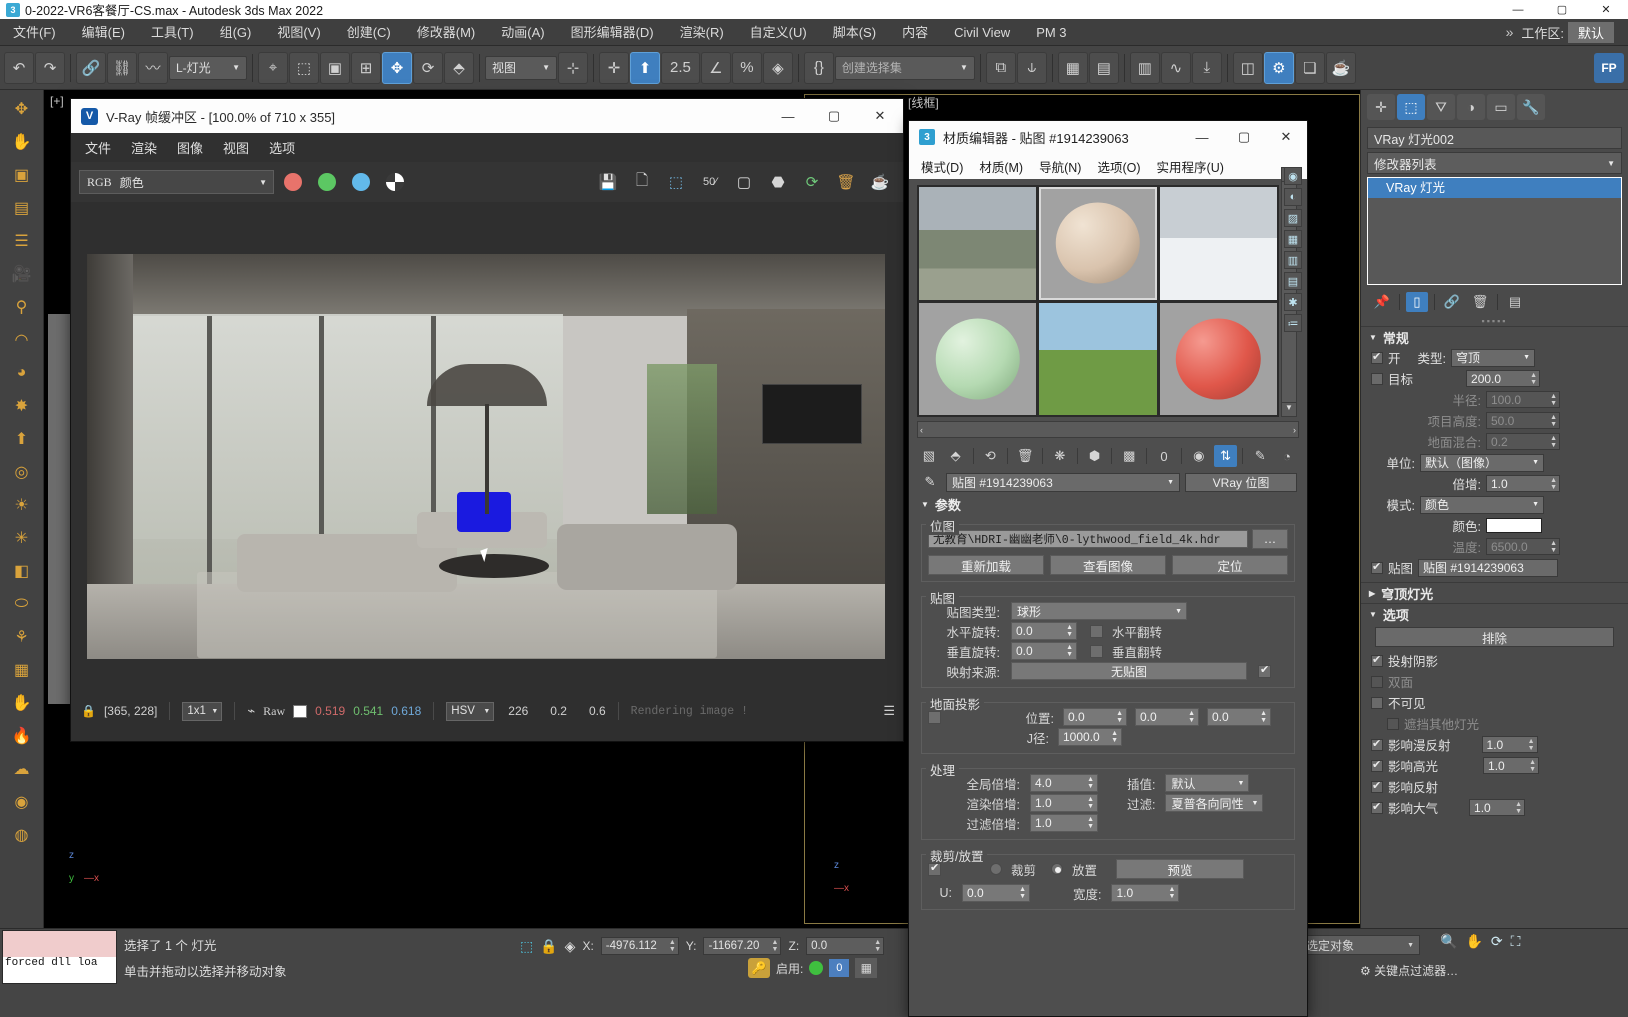 This screenshot has height=1017, width=1628. What do you see at coordinates (1511, 765) in the screenshot?
I see `affect-specular-spinner: 1.0 ▲ ▼` at bounding box center [1511, 765].